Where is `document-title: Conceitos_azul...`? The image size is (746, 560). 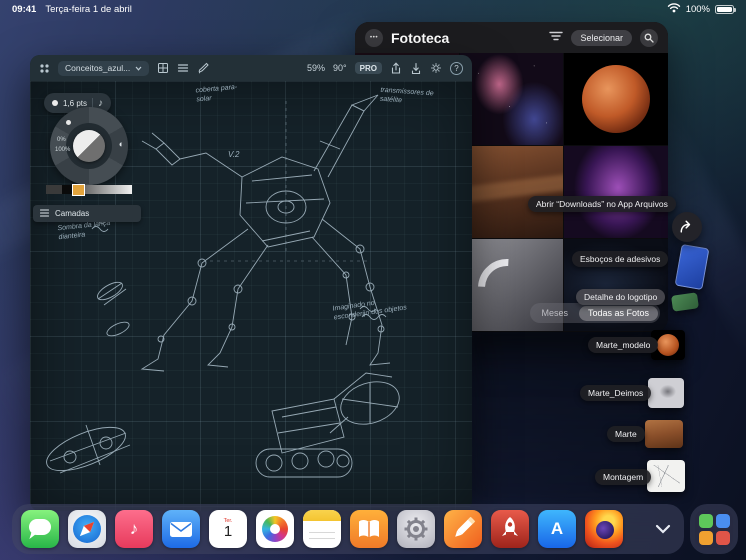
document-title: Conceitos_azul... is located at coordinates (98, 68).